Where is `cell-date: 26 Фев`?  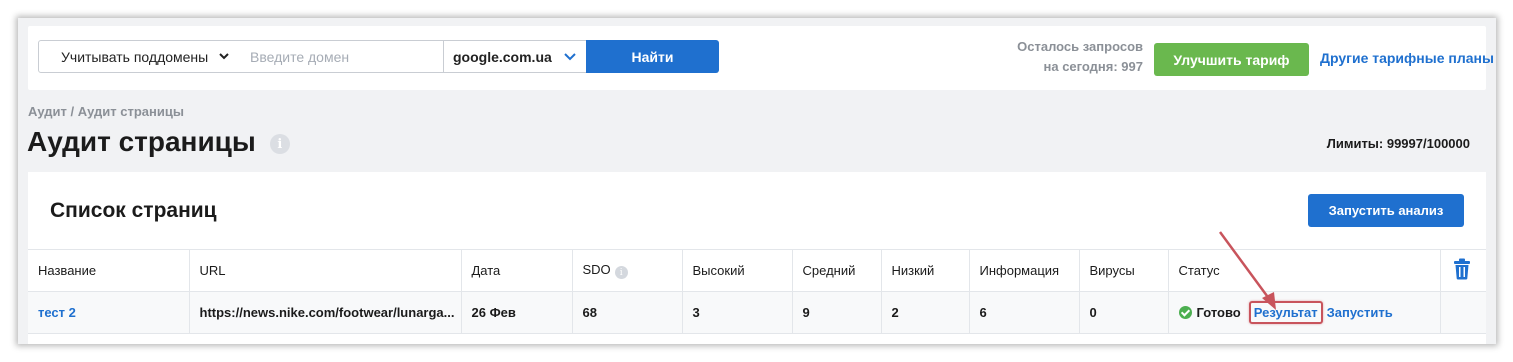 cell-date: 26 Фев is located at coordinates (516, 312).